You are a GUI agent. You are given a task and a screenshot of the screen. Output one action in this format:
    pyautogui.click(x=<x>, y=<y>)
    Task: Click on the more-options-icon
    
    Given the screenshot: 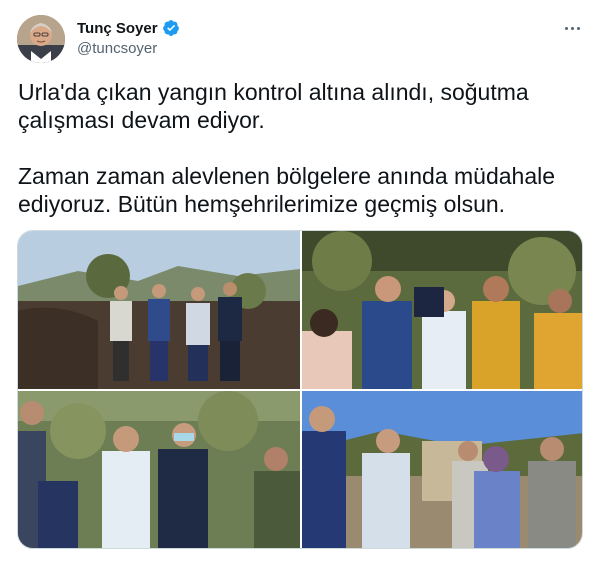 What is the action you would take?
    pyautogui.click(x=572, y=28)
    